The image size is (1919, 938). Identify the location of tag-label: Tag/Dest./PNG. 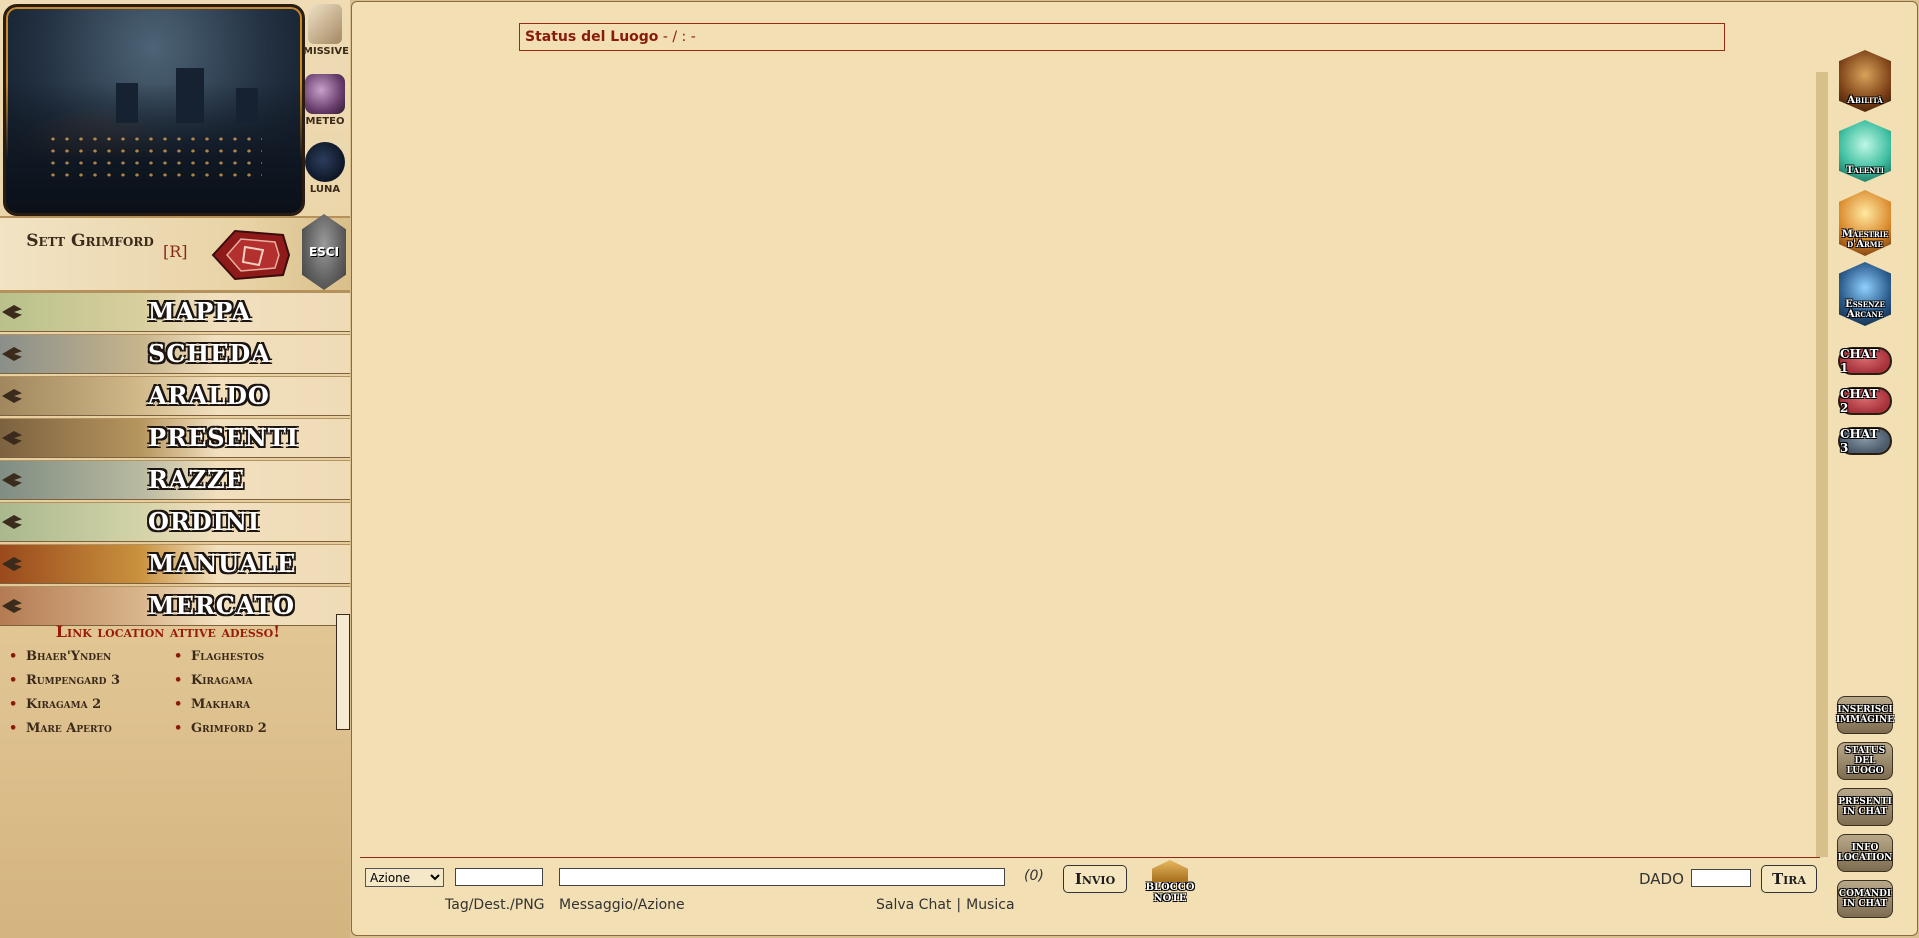
(495, 905).